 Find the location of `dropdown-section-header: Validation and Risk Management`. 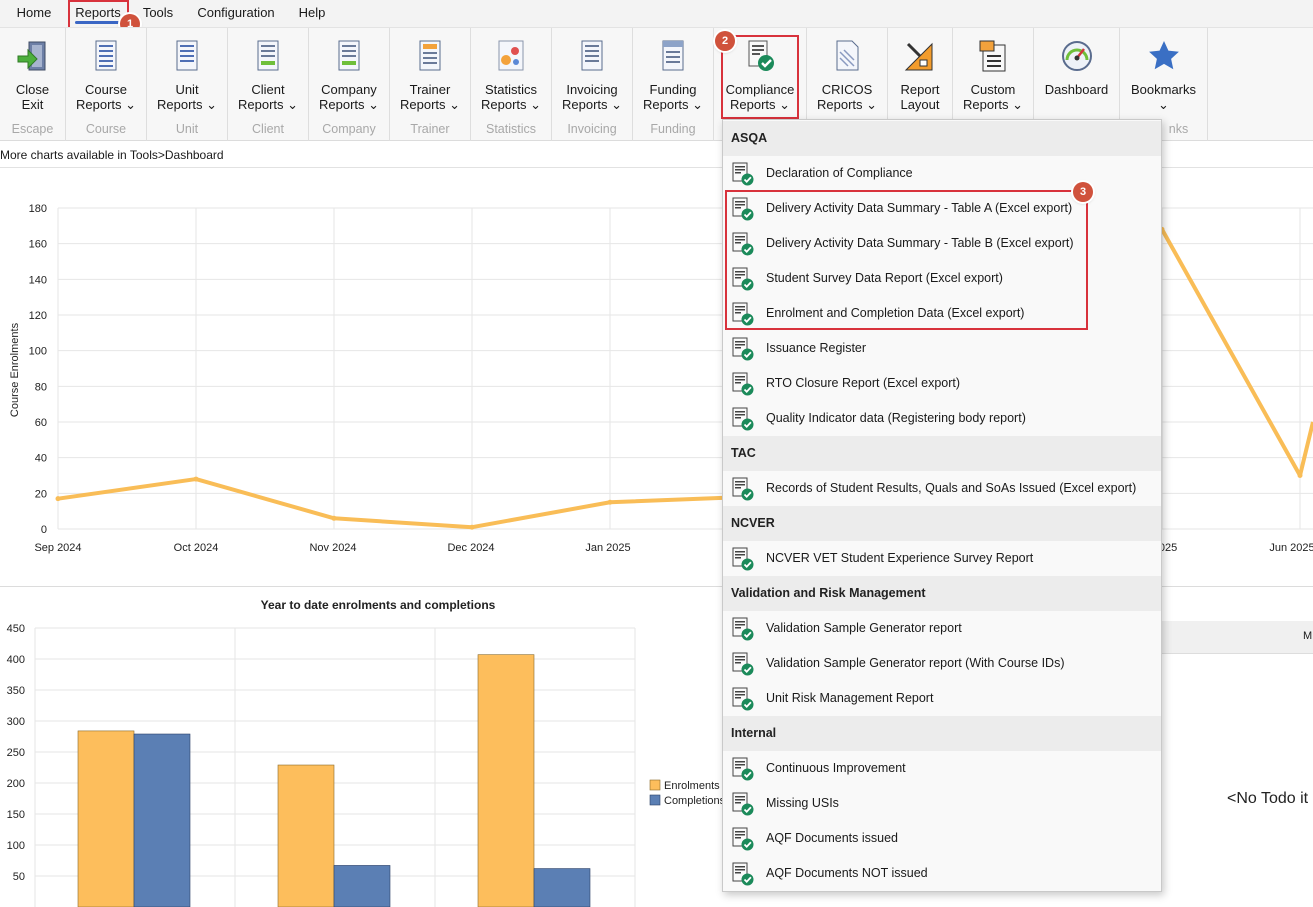

dropdown-section-header: Validation and Risk Management is located at coordinates (942, 593).